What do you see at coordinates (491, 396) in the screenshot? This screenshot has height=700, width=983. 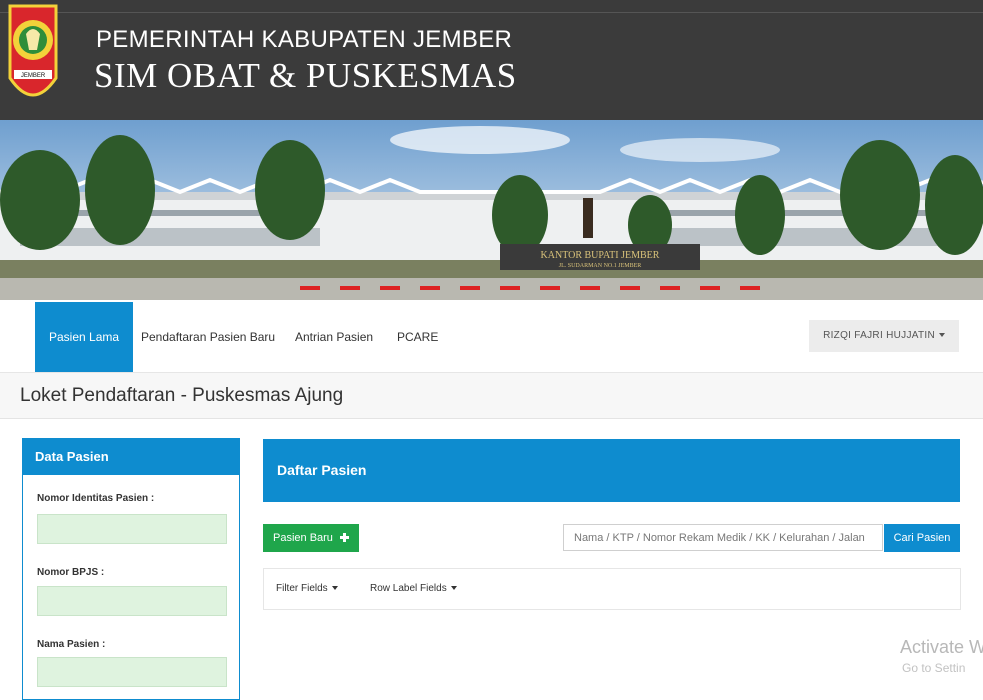 I see `page-heading-bar: Loket Pendaftaran - Puskesmas Ajung` at bounding box center [491, 396].